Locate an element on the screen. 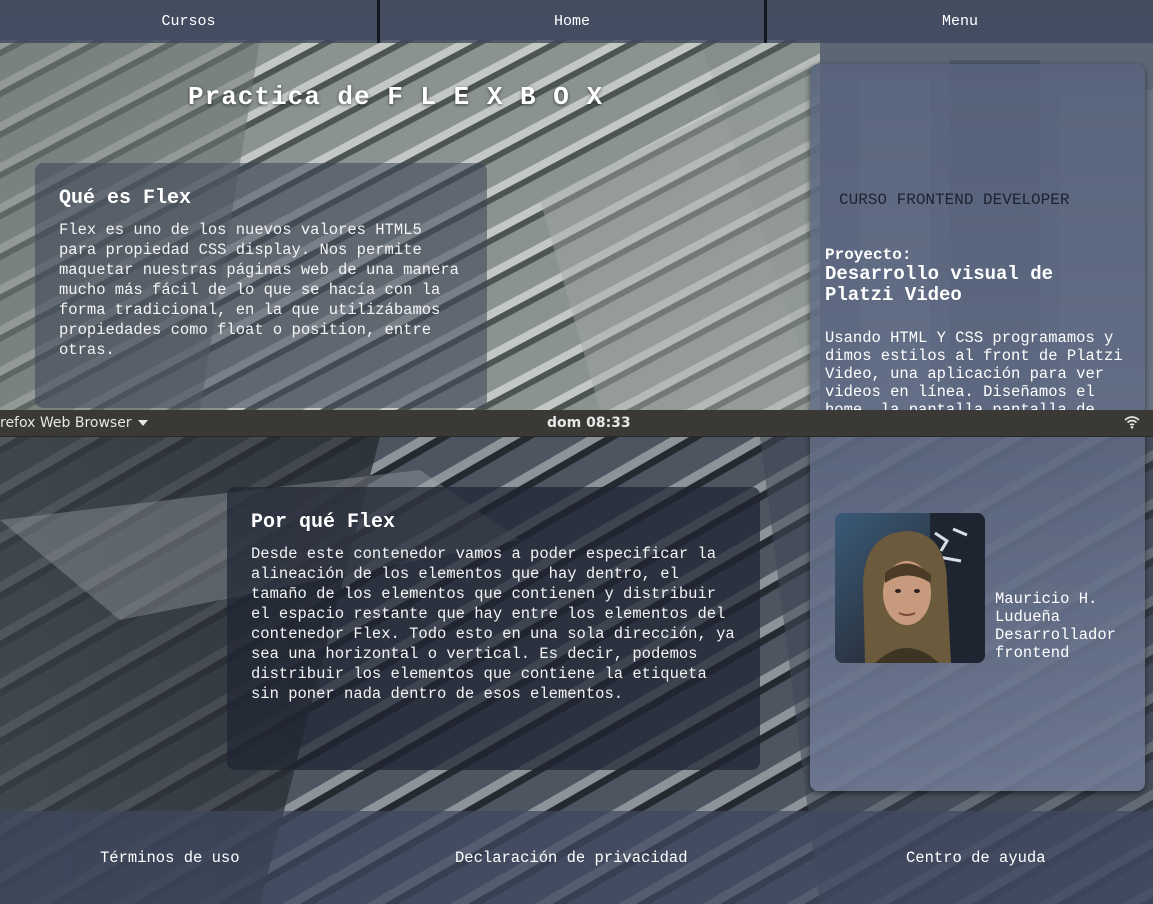  caret-down-icon is located at coordinates (142, 423).